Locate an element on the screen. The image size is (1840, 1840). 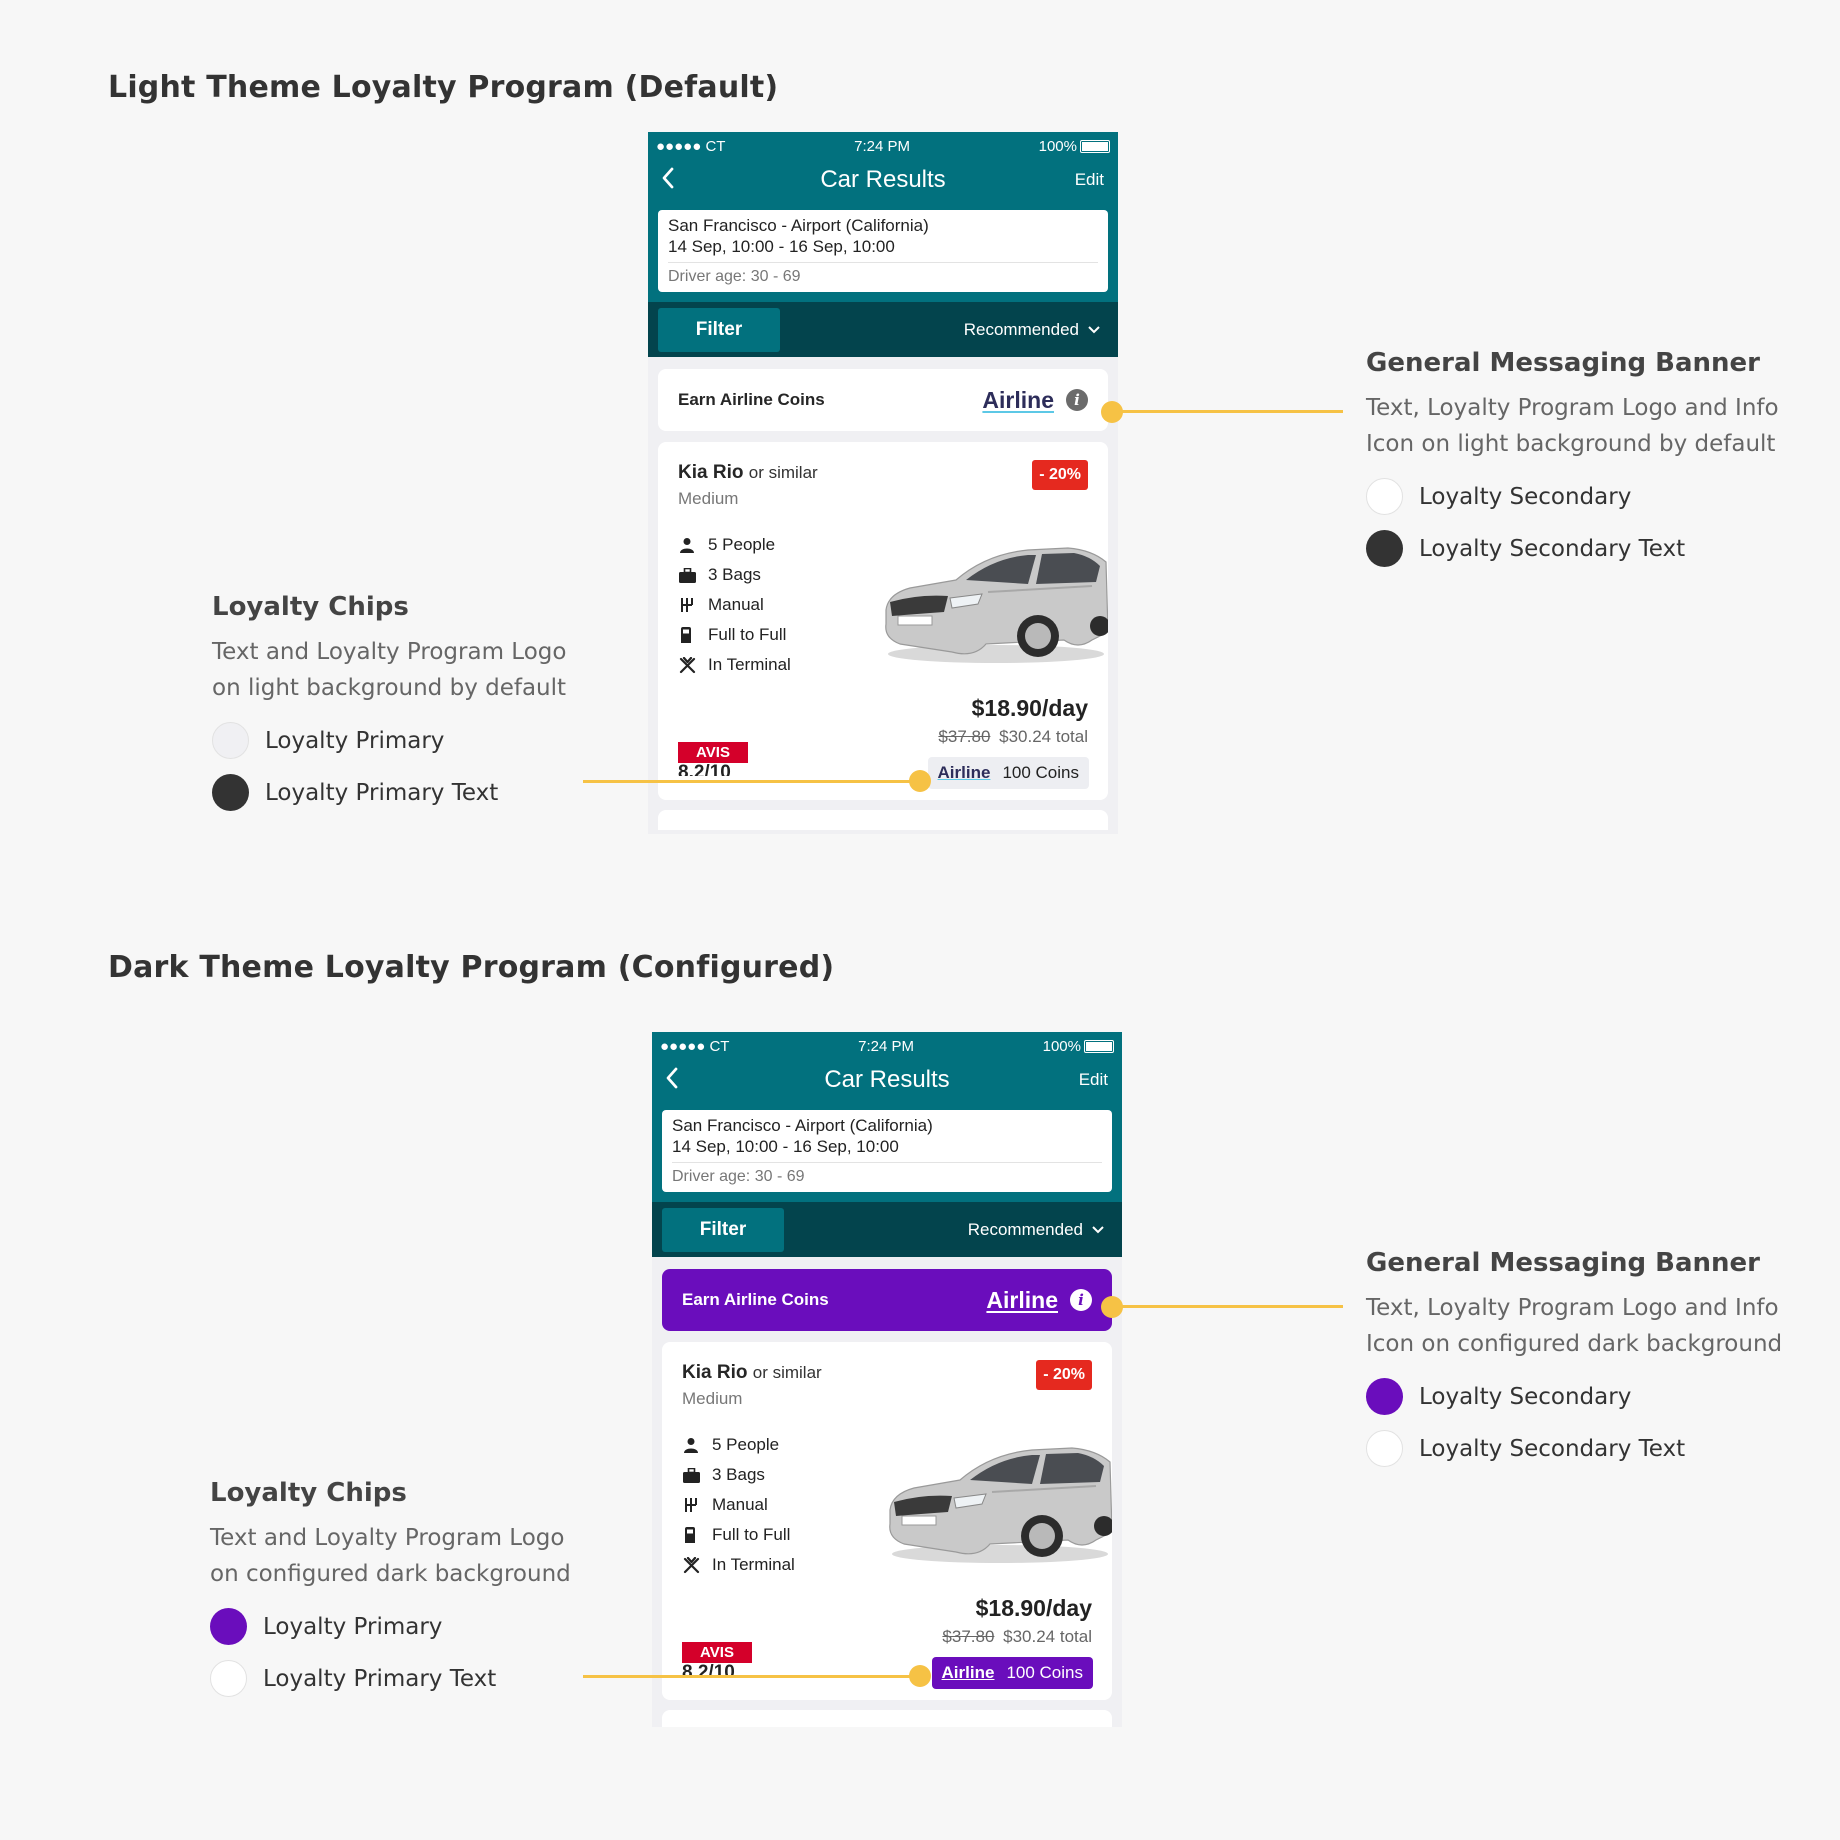
loyalty-logo: Airline is located at coordinates (1022, 1299).